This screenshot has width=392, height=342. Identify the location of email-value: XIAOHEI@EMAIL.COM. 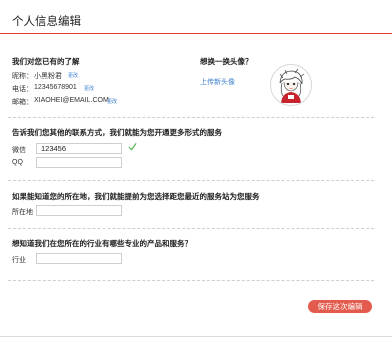
(71, 100).